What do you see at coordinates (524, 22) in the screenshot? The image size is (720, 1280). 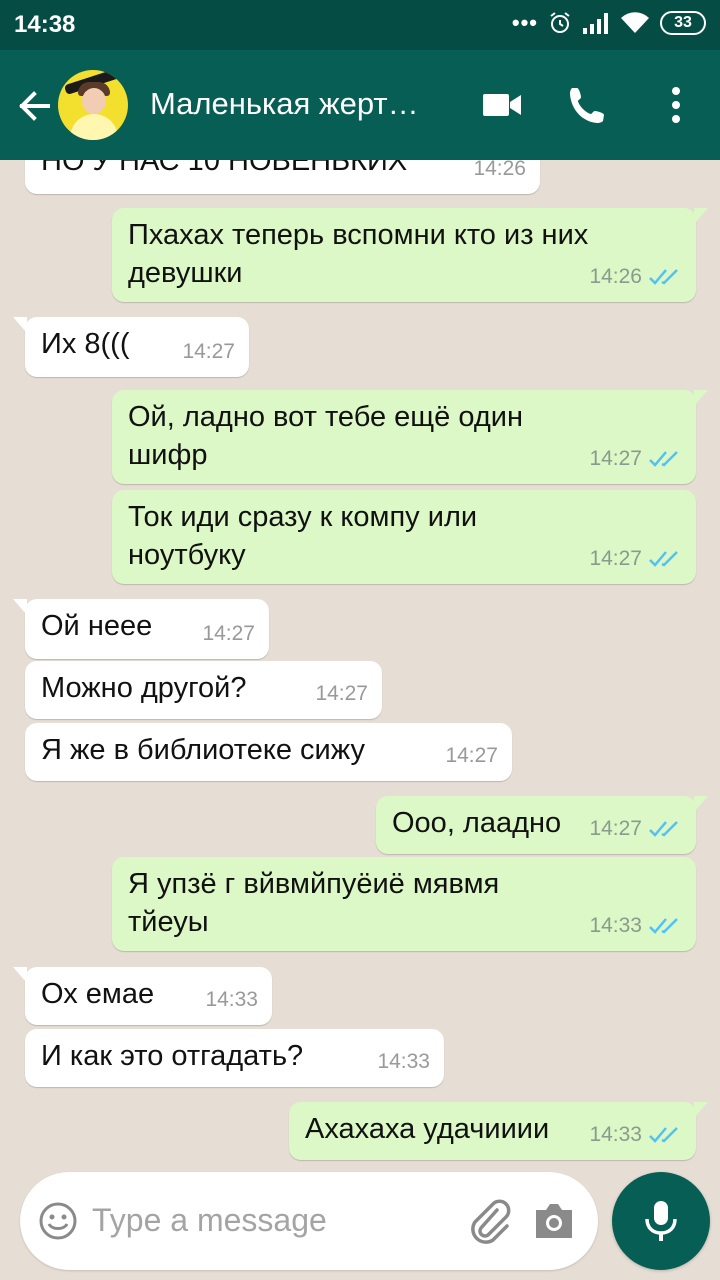 I see `more-notifications-icon: •••` at bounding box center [524, 22].